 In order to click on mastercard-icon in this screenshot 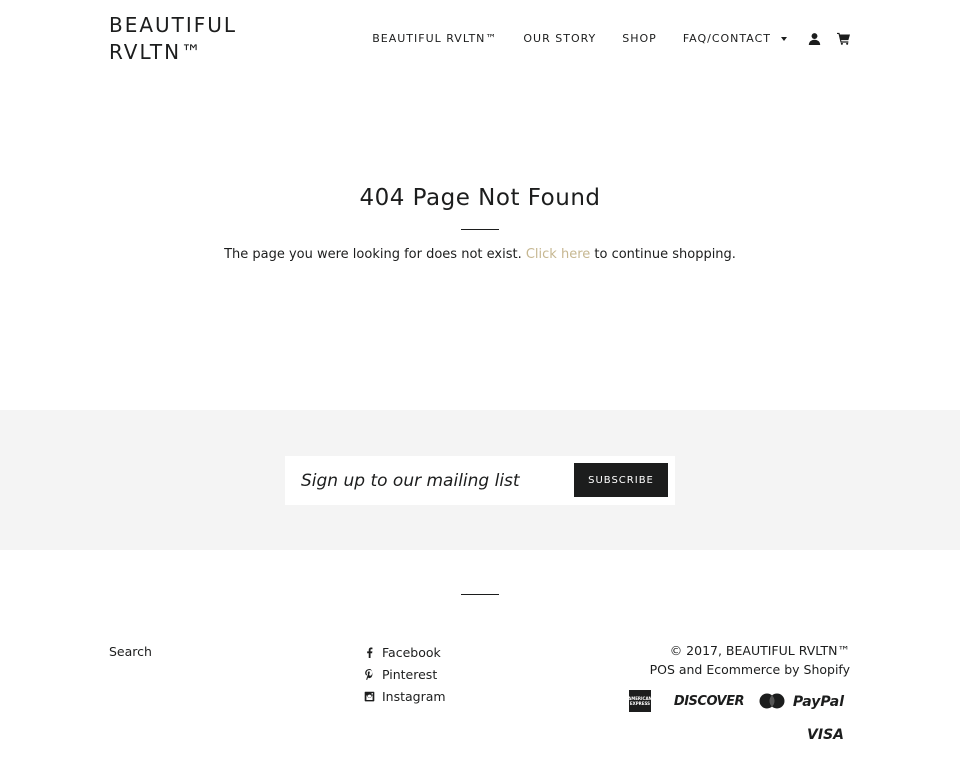, I will do `click(772, 701)`.